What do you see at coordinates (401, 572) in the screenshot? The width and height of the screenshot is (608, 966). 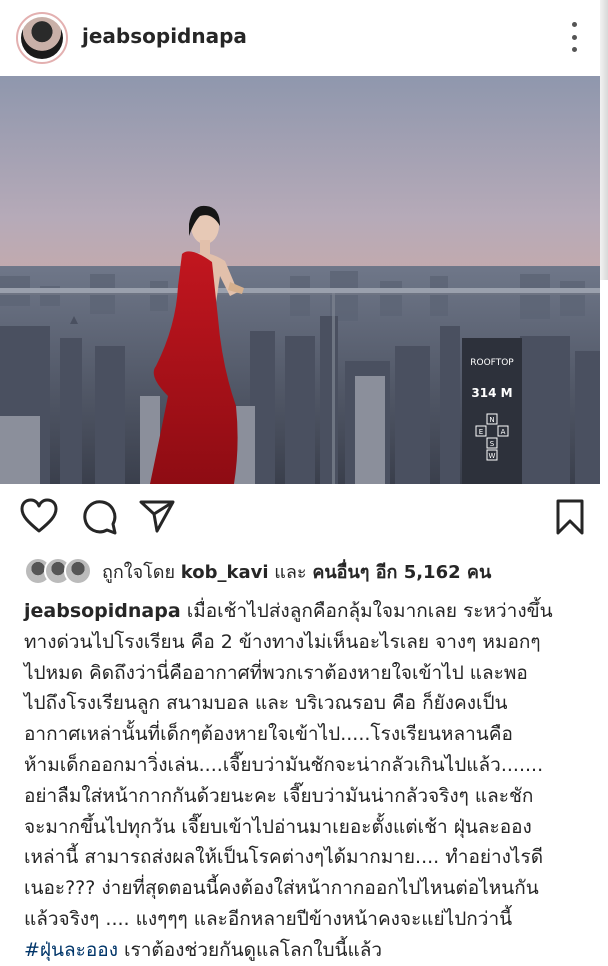 I see `likes-others: คนอื่นๆ อีก 5,162 คน` at bounding box center [401, 572].